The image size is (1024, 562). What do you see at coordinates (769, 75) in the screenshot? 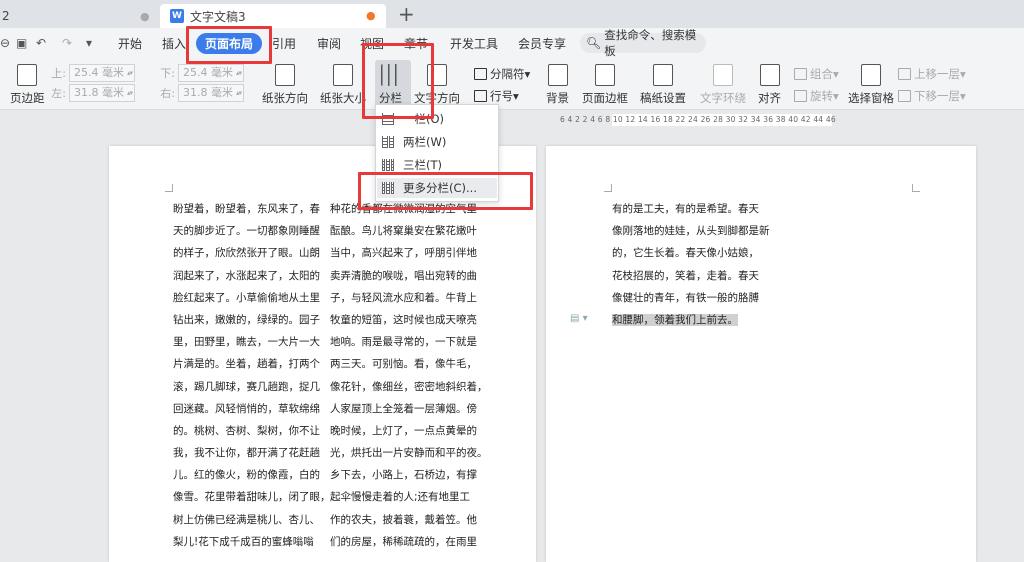
I see `align-icon` at bounding box center [769, 75].